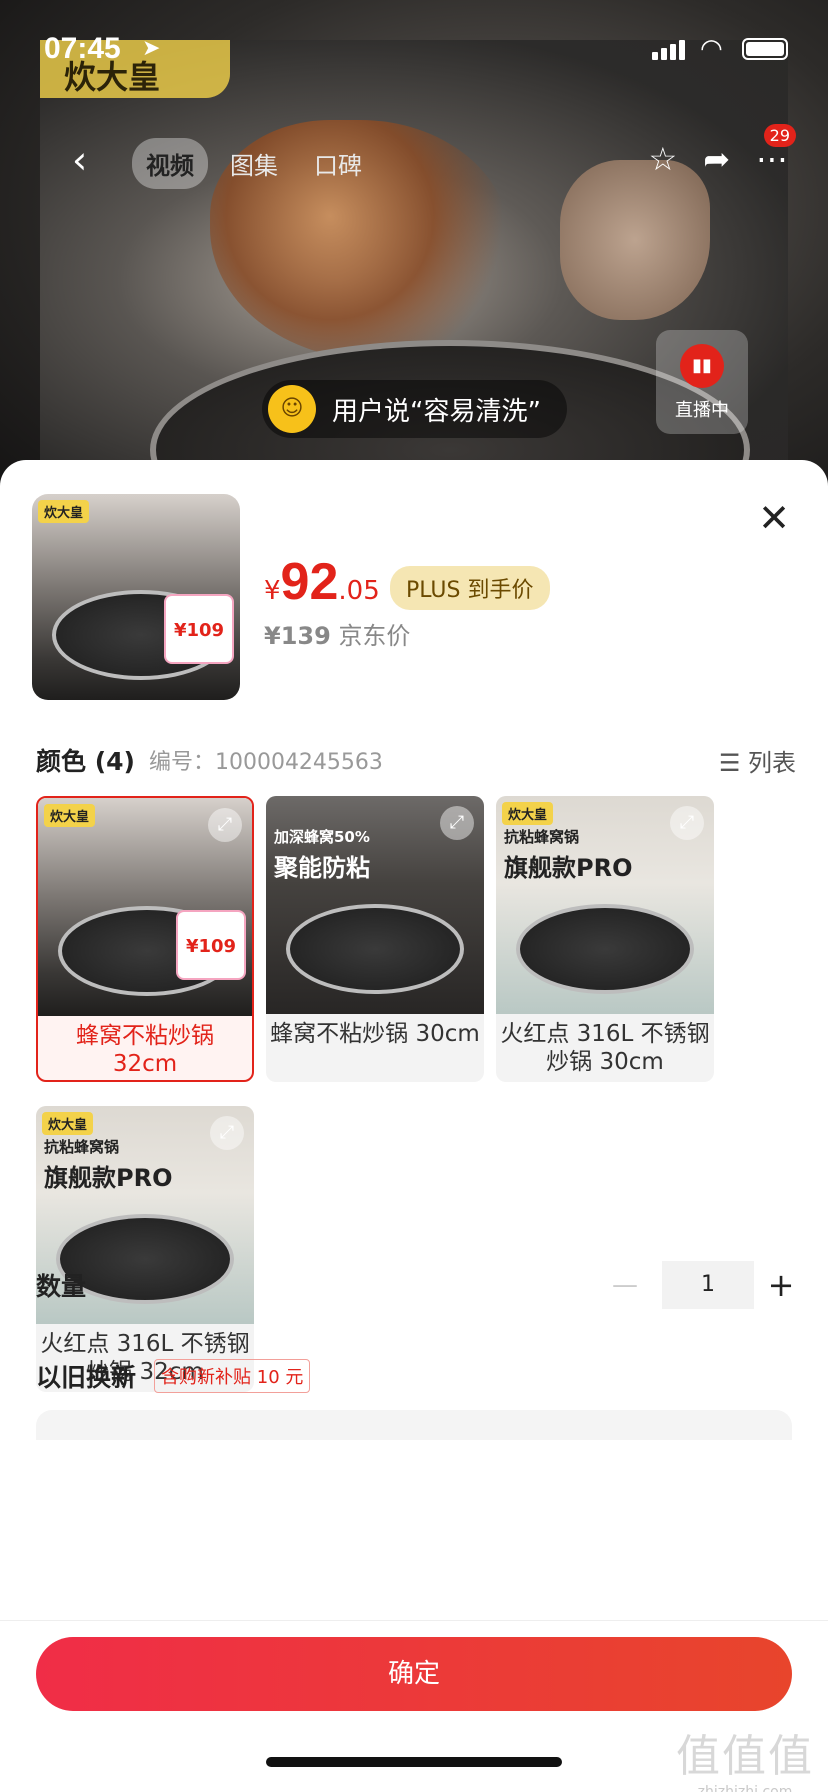 The image size is (828, 1792). Describe the element at coordinates (702, 366) in the screenshot. I see `live-icon: ▮▮` at that location.